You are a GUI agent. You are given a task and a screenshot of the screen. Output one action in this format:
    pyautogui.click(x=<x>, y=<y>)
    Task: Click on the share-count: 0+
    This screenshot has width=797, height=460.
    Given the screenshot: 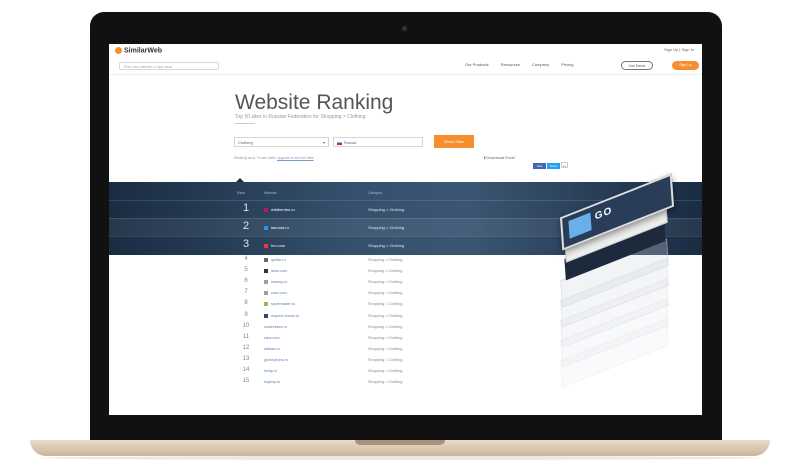 What is the action you would take?
    pyautogui.click(x=564, y=165)
    